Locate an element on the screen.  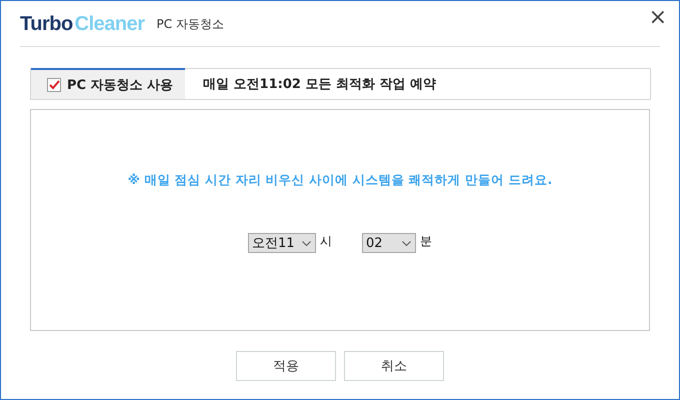
unit-label: 분 is located at coordinates (426, 241).